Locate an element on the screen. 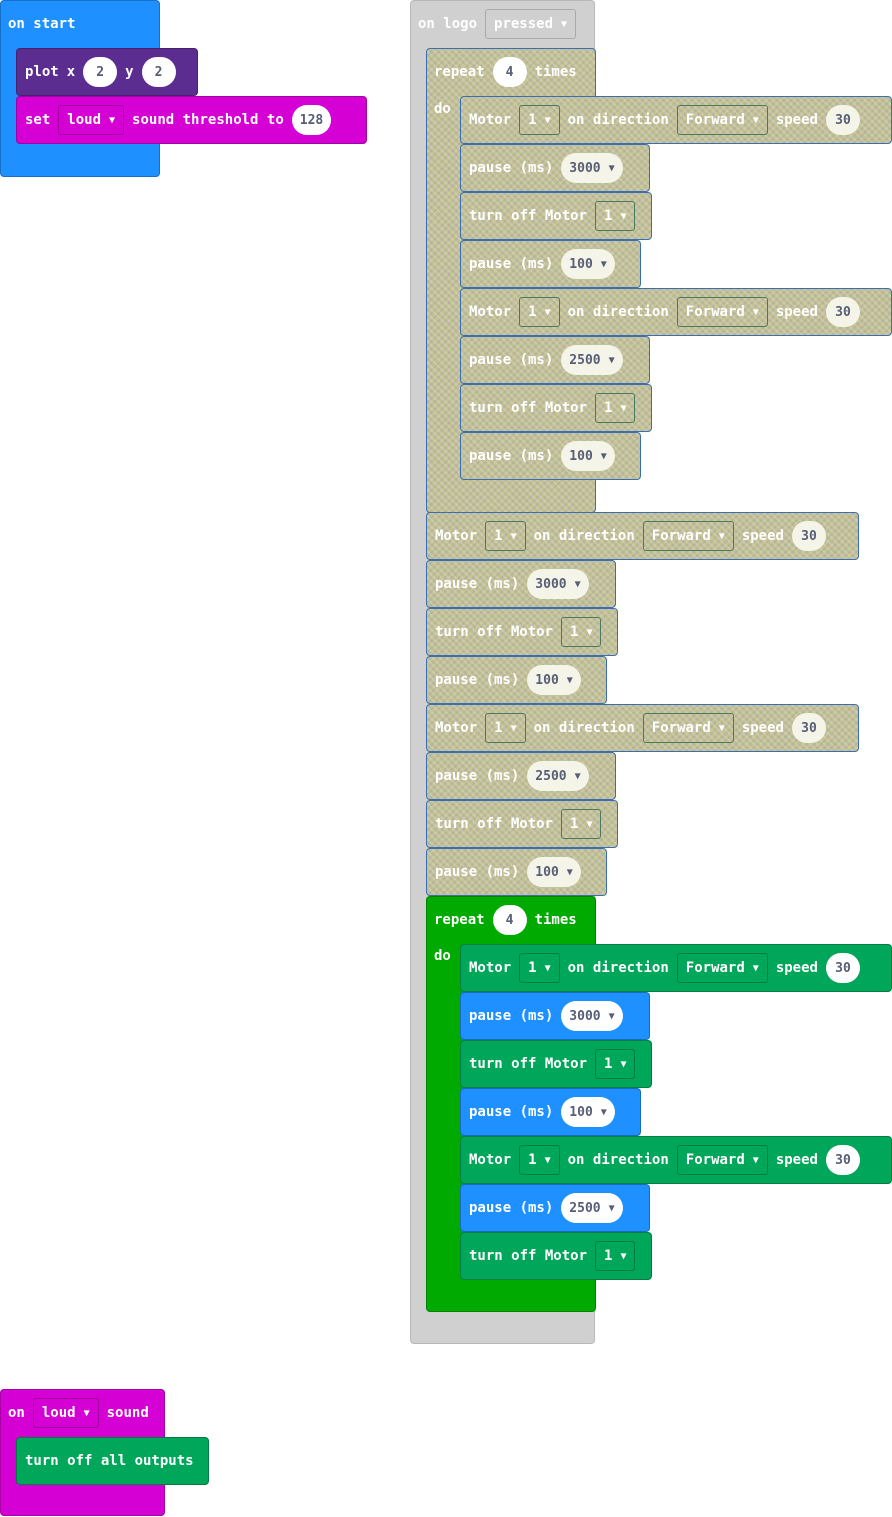 The image size is (892, 1517). turn-off-all-outputs-block: turn off all outputs is located at coordinates (112, 1461).